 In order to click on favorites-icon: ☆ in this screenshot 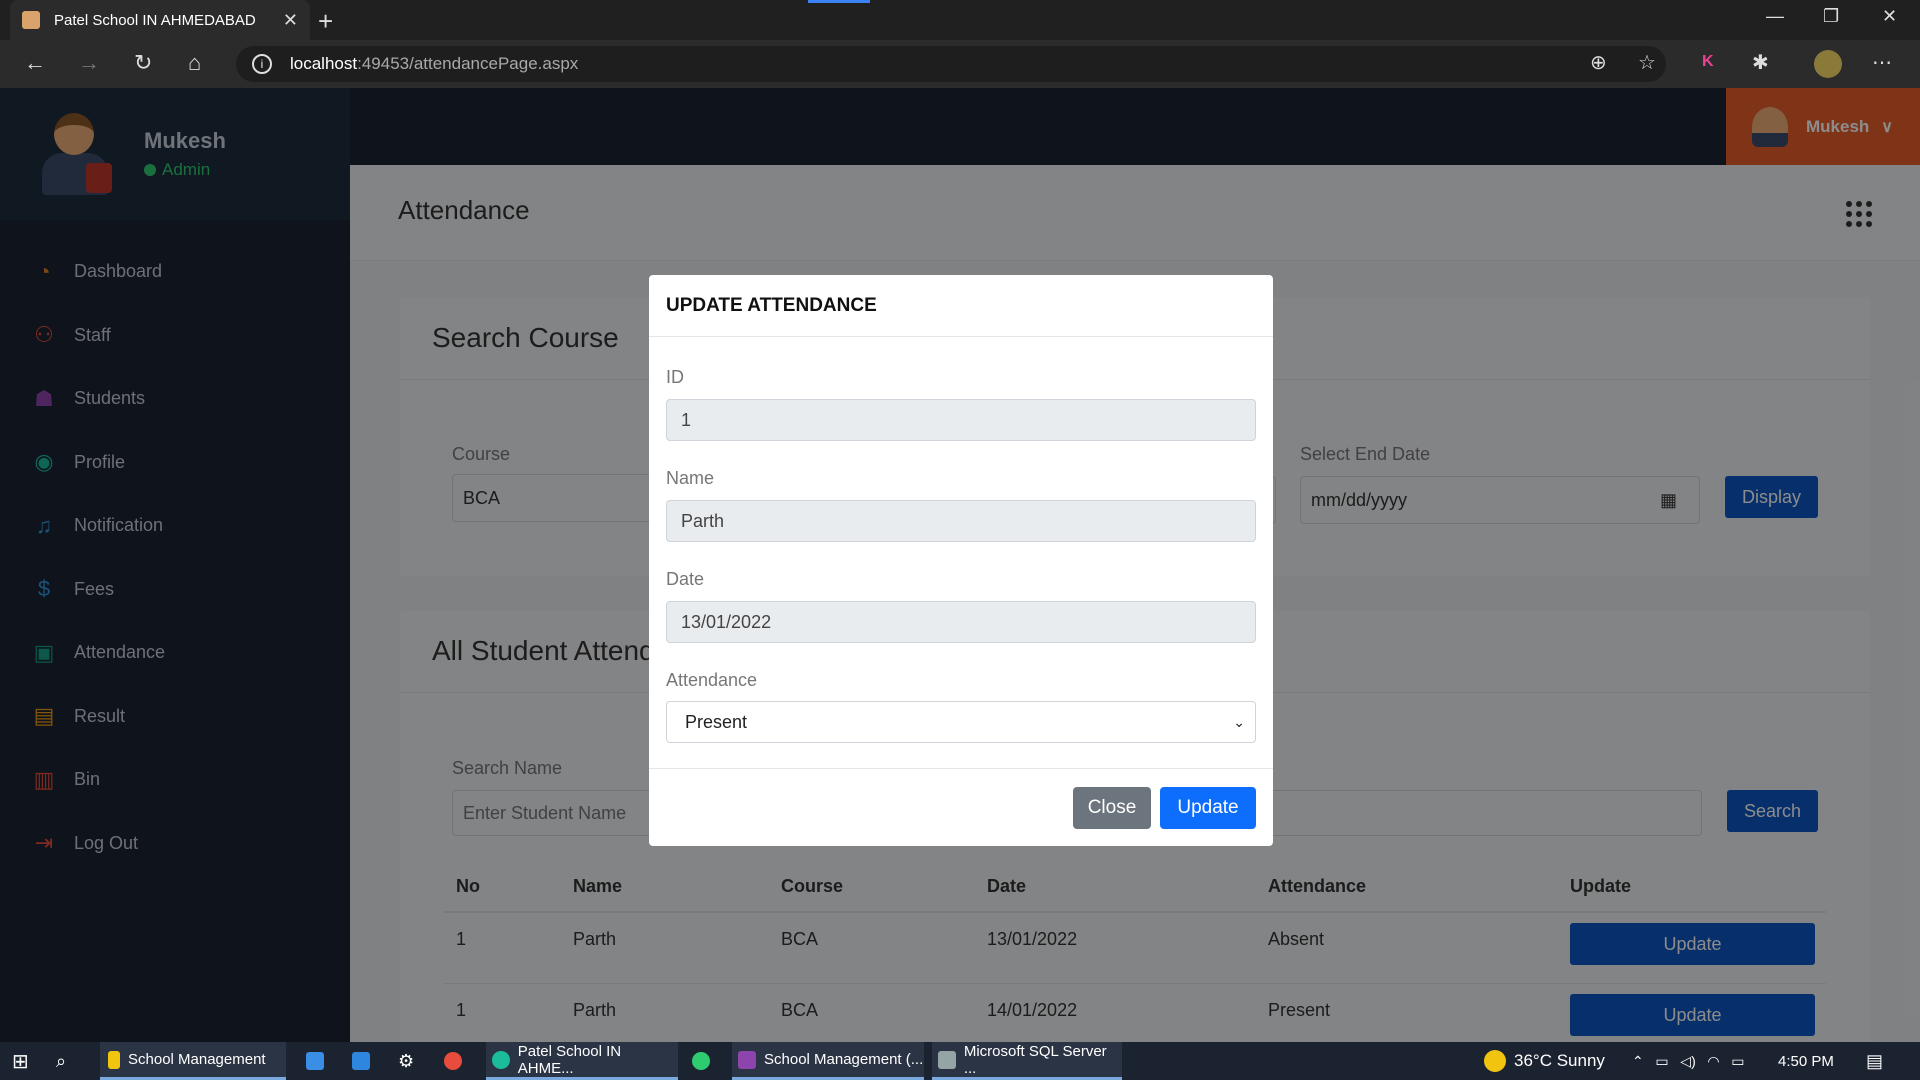, I will do `click(1647, 62)`.